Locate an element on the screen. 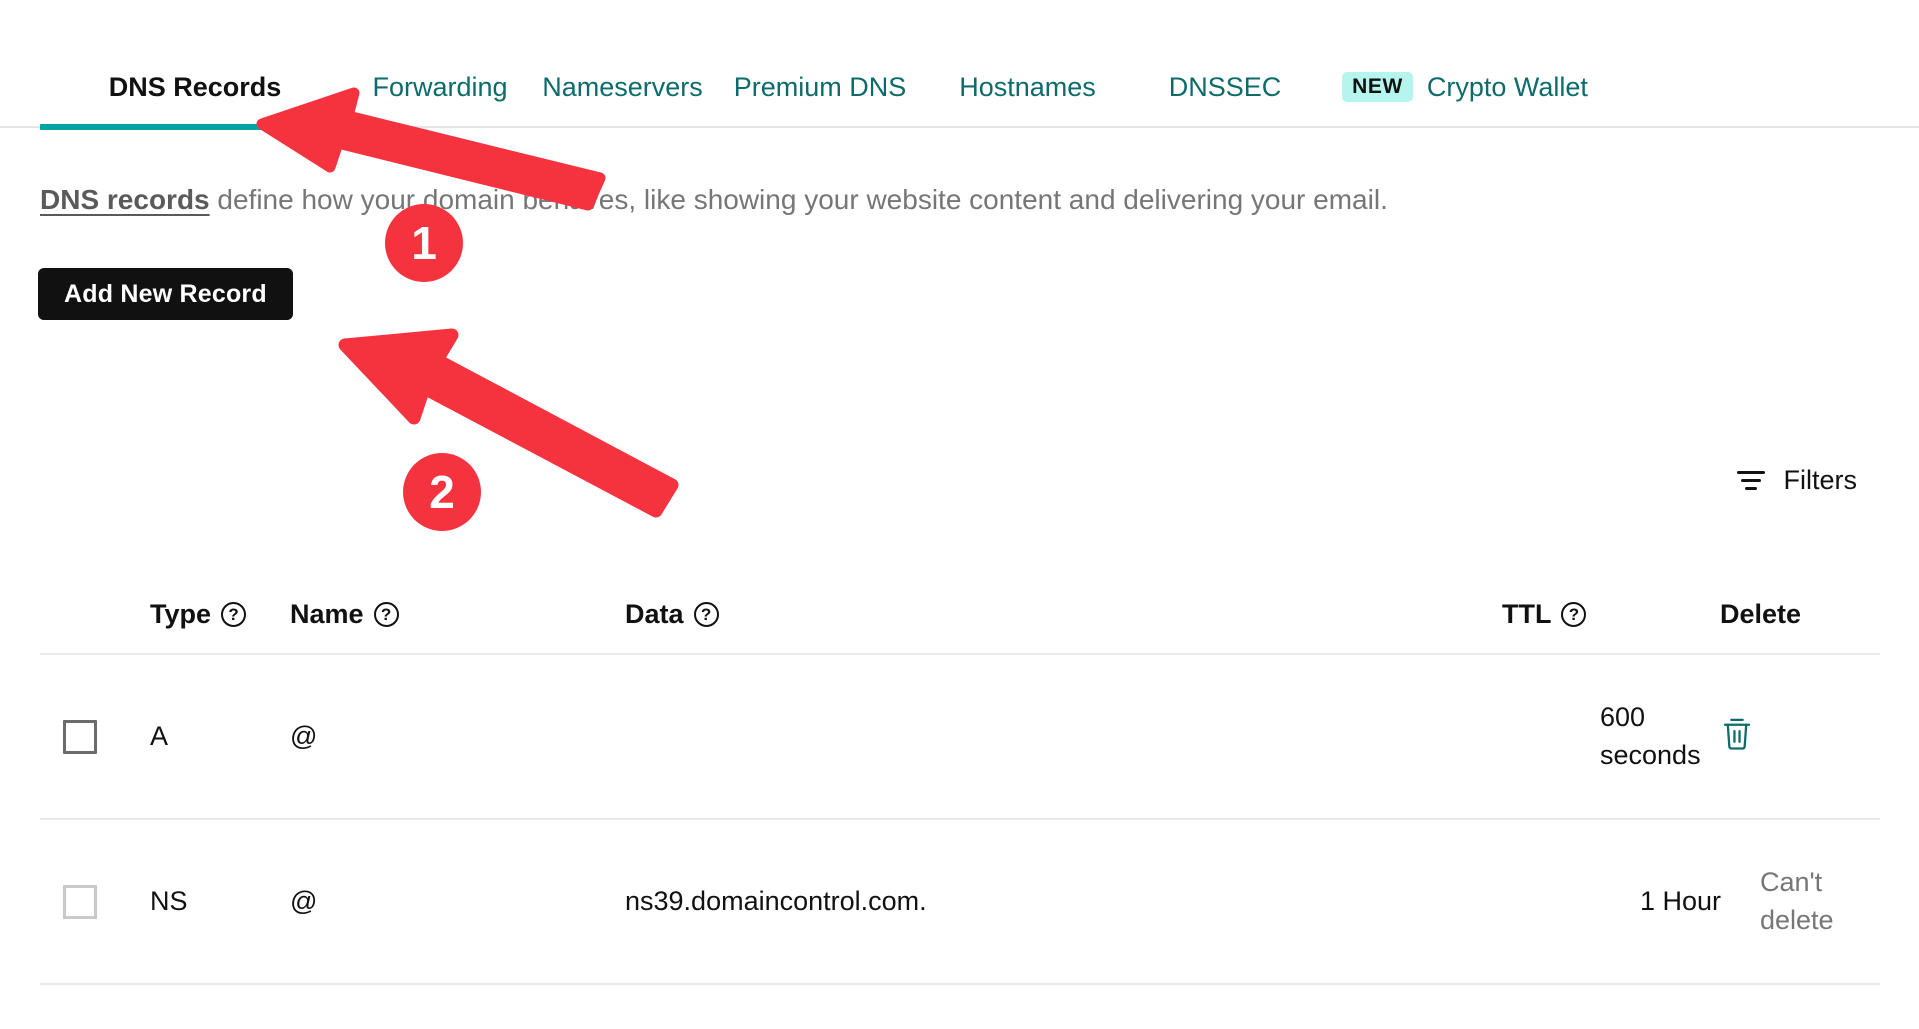  trash-icon is located at coordinates (1737, 736).